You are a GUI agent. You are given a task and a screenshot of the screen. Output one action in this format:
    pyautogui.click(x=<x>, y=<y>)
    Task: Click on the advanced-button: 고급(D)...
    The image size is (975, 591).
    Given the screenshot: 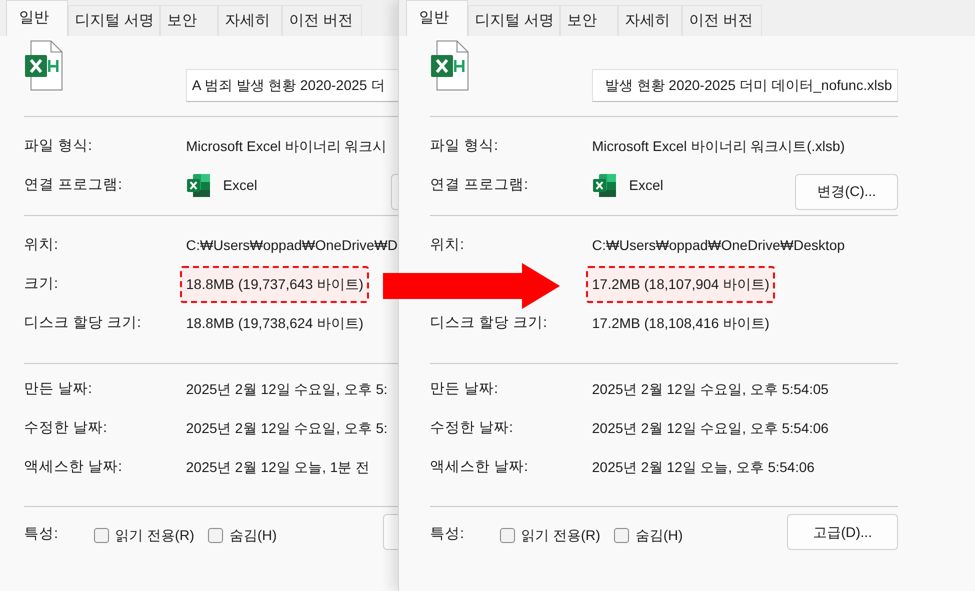 What is the action you would take?
    pyautogui.click(x=842, y=532)
    